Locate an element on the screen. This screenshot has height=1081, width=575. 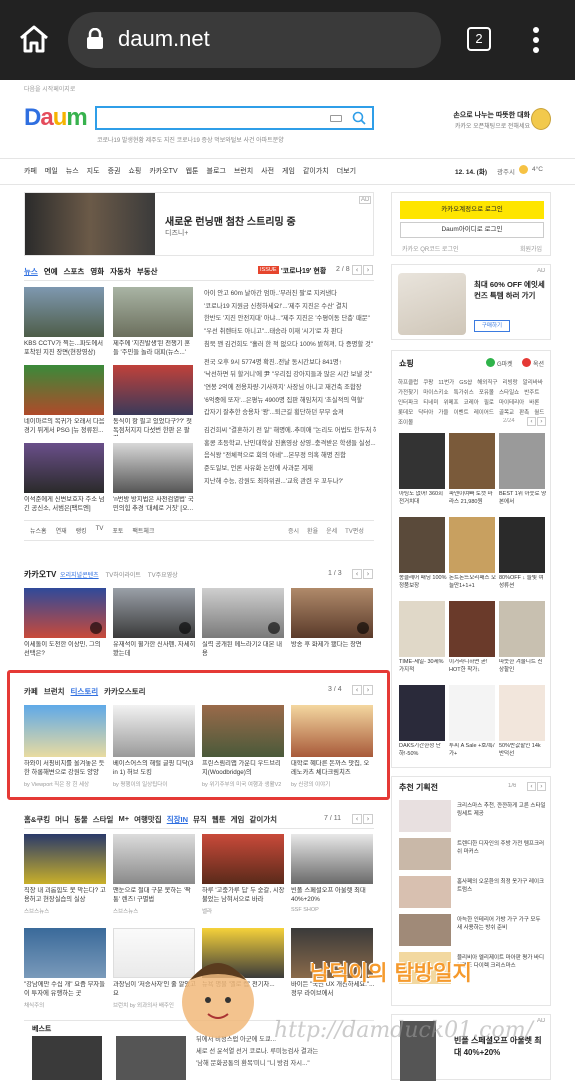
promo-line-2: 카카오 오픈채팅으로 전해세요 is located at coordinates (475, 125).